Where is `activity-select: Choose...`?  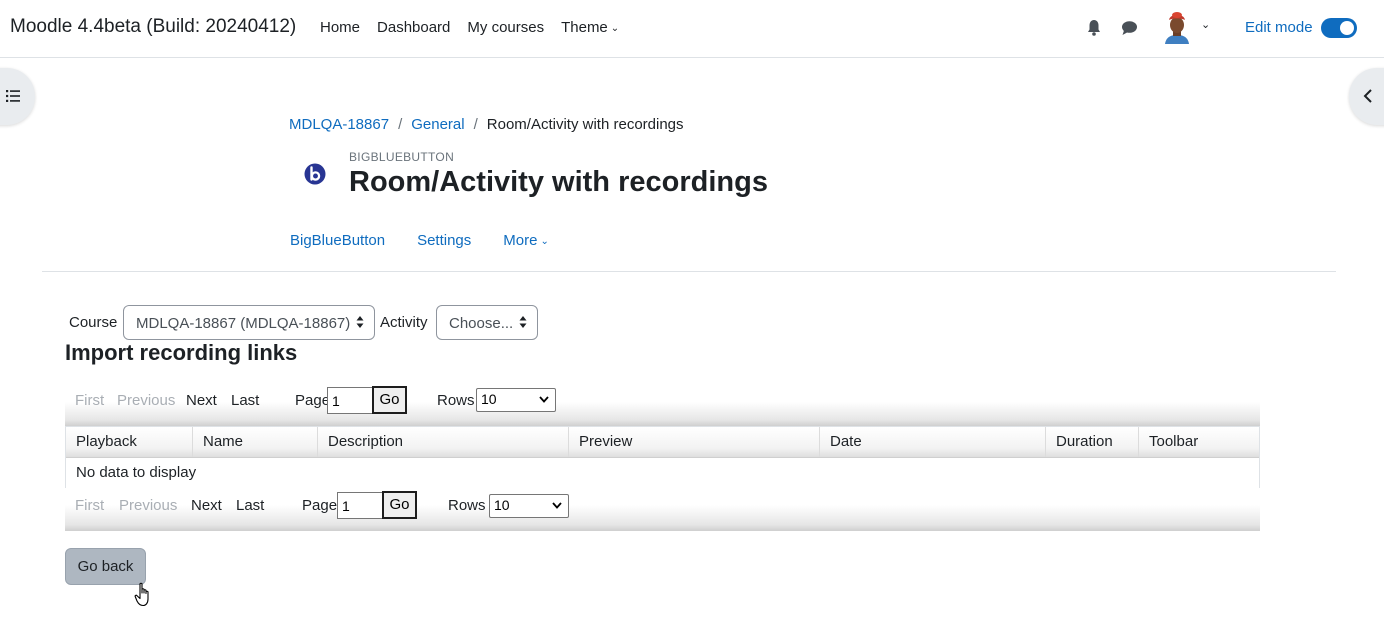 activity-select: Choose... is located at coordinates (487, 322).